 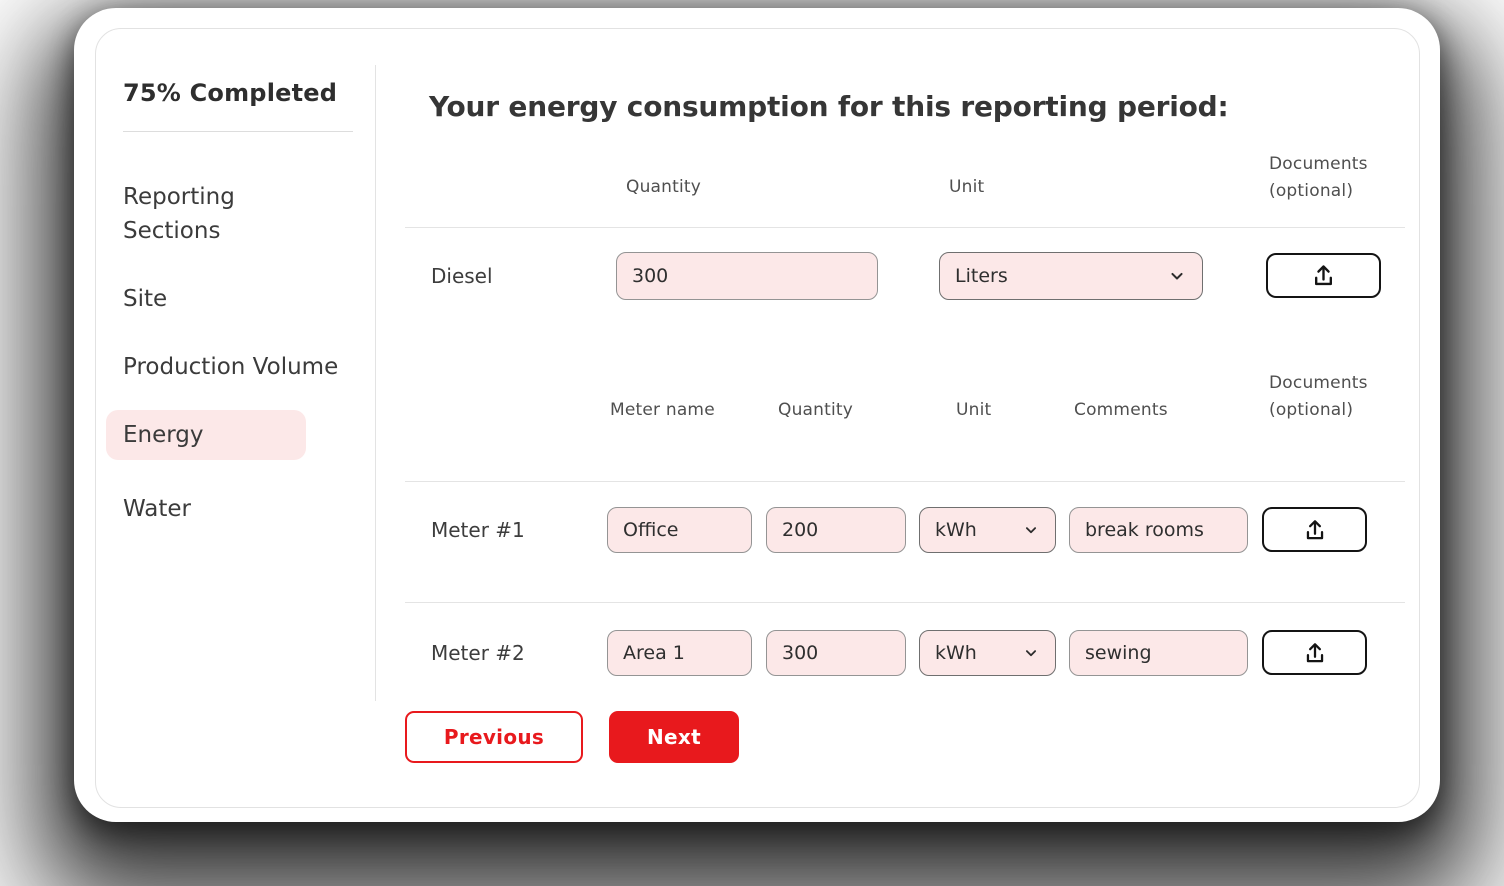 What do you see at coordinates (836, 530) in the screenshot?
I see `meter1-quantity-input` at bounding box center [836, 530].